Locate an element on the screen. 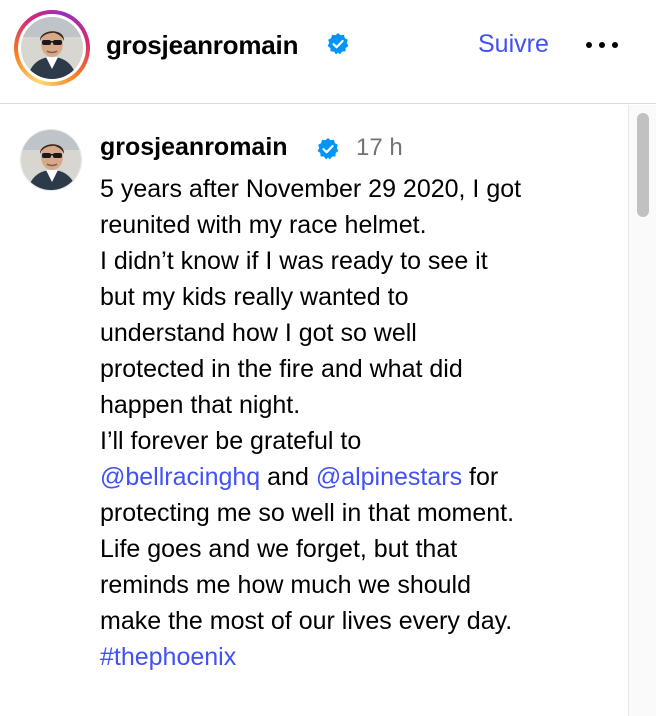 The height and width of the screenshot is (716, 656). follow-button: Suivre is located at coordinates (513, 44).